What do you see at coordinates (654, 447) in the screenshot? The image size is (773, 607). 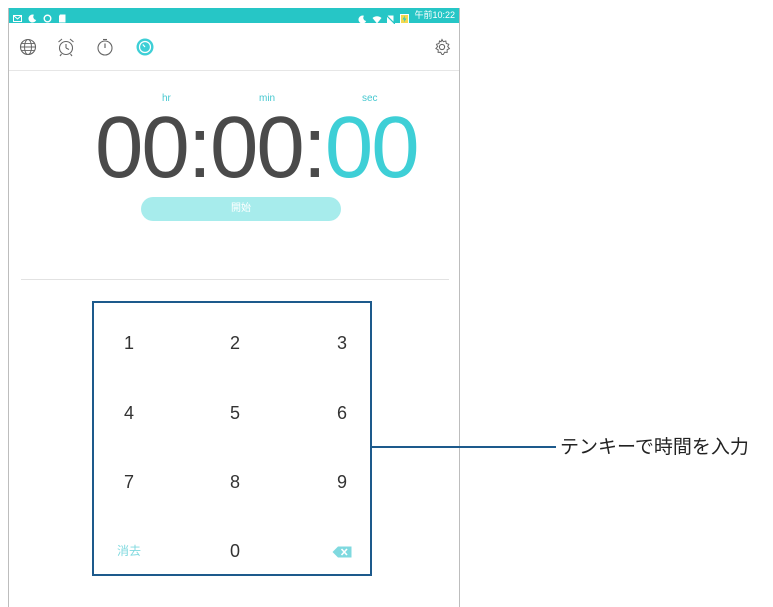 I see `callout-label: テンキーで時間を入力` at bounding box center [654, 447].